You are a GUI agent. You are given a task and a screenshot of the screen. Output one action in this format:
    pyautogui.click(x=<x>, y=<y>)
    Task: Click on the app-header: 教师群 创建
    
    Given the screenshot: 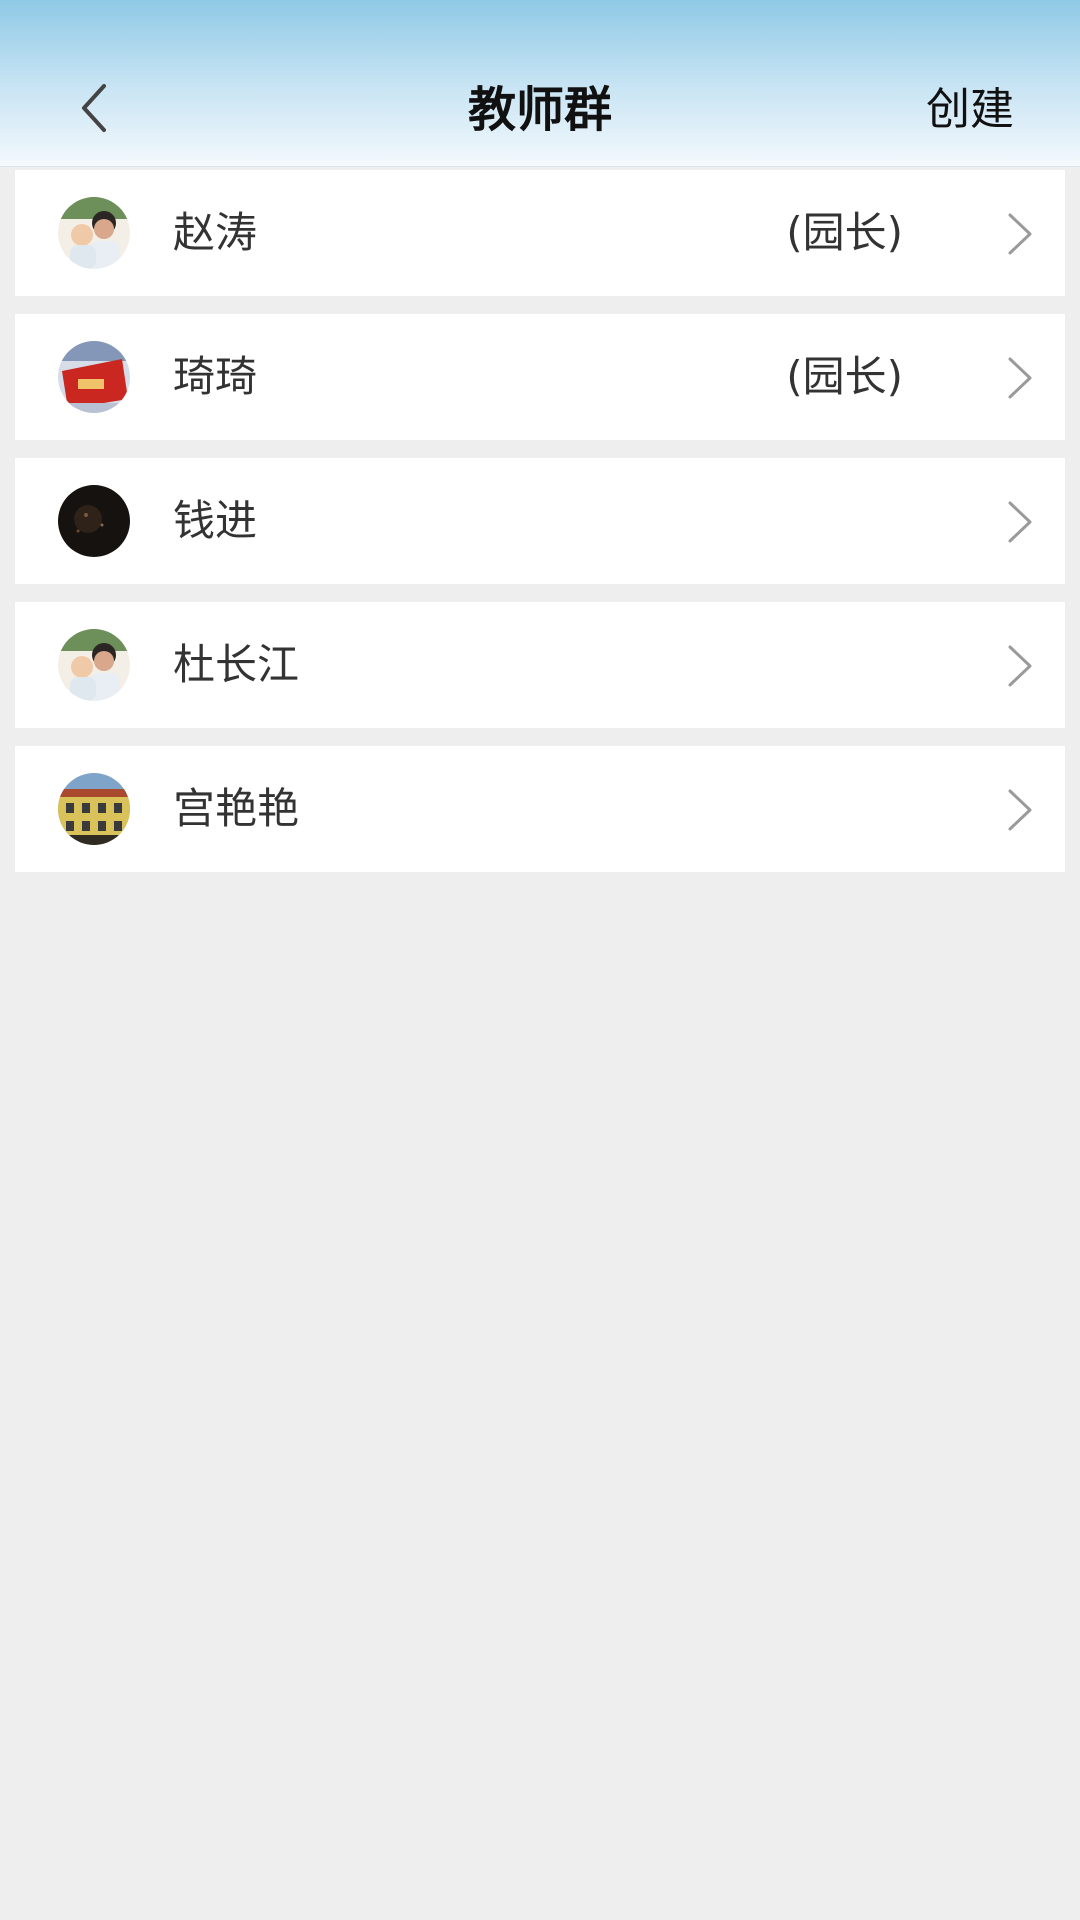 What is the action you would take?
    pyautogui.click(x=540, y=83)
    